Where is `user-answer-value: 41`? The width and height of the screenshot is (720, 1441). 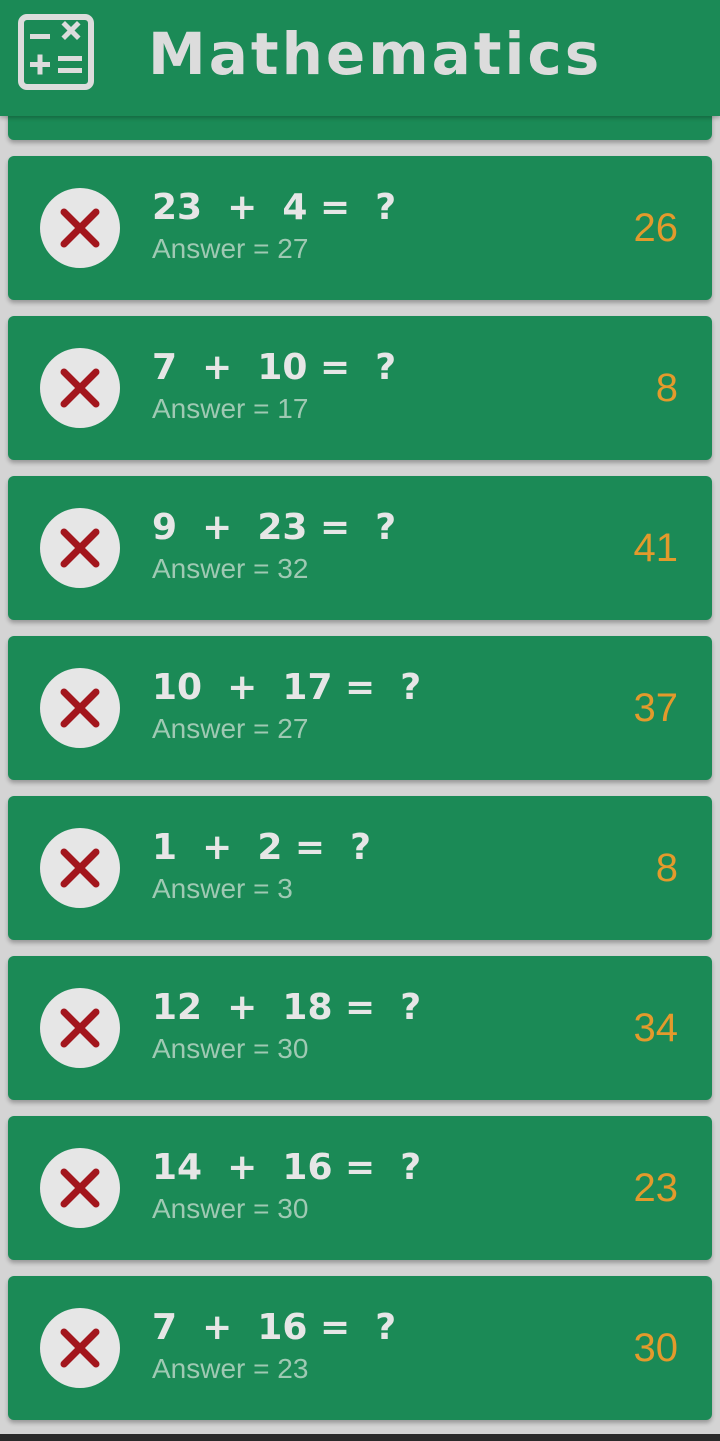
user-answer-value: 41 is located at coordinates (656, 548).